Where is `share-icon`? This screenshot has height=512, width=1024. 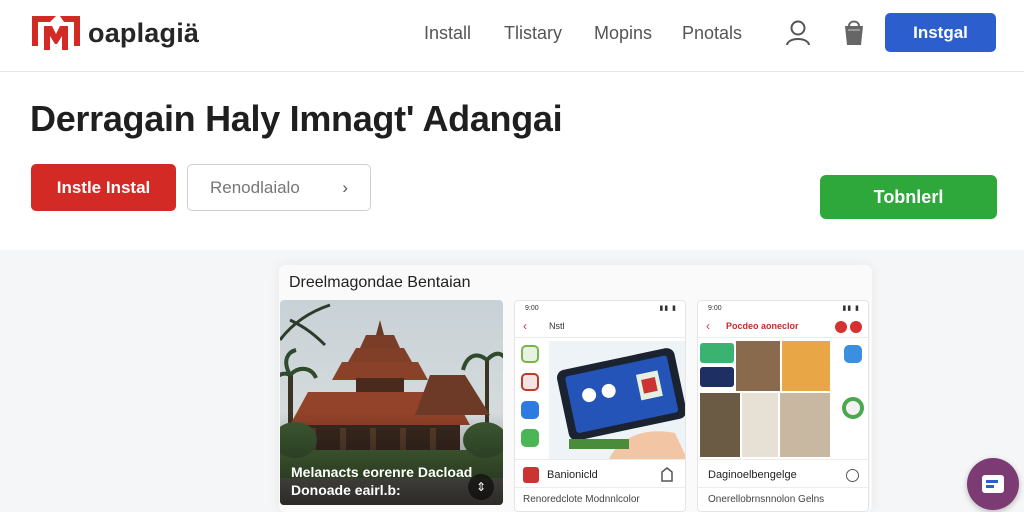 share-icon is located at coordinates (667, 475).